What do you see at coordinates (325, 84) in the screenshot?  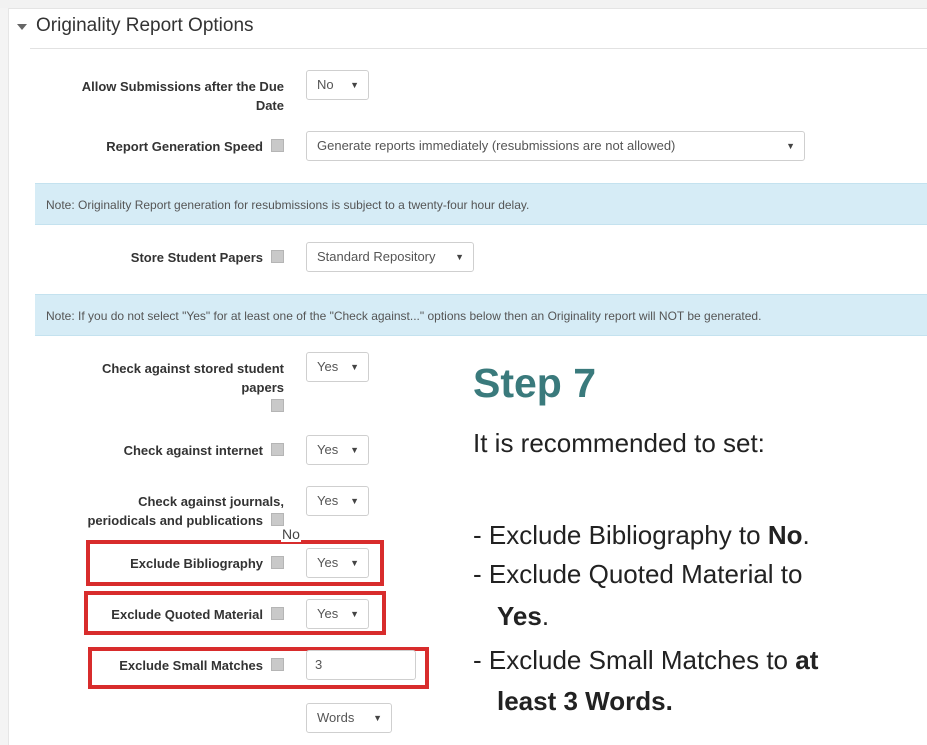 I see `allow-submissions-value: No` at bounding box center [325, 84].